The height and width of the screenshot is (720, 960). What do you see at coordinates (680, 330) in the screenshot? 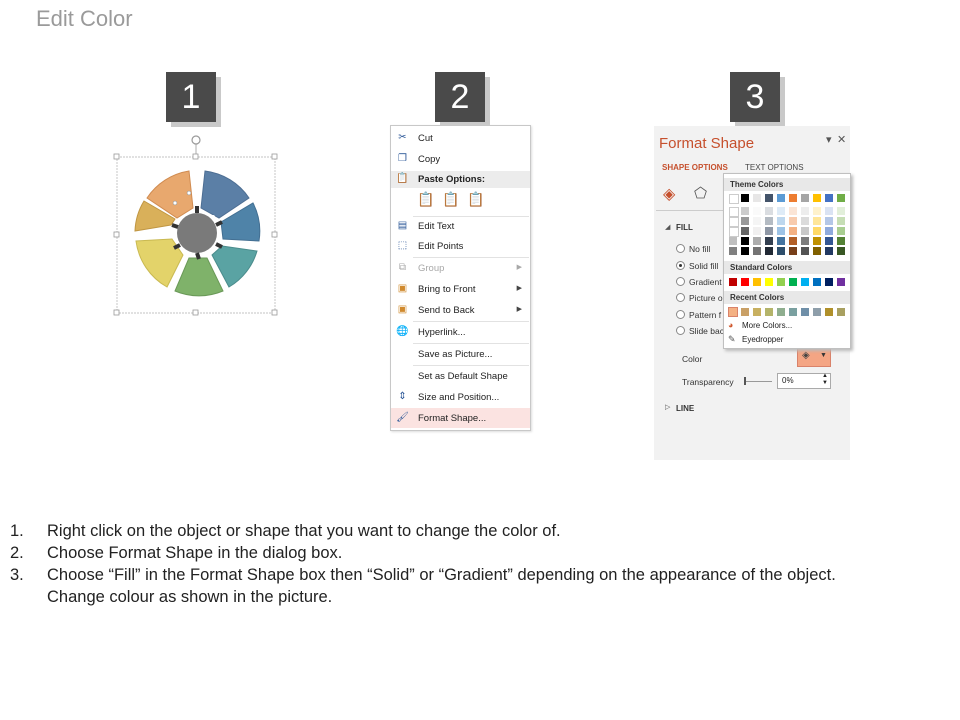
I see `radio-slide-background-fill` at bounding box center [680, 330].